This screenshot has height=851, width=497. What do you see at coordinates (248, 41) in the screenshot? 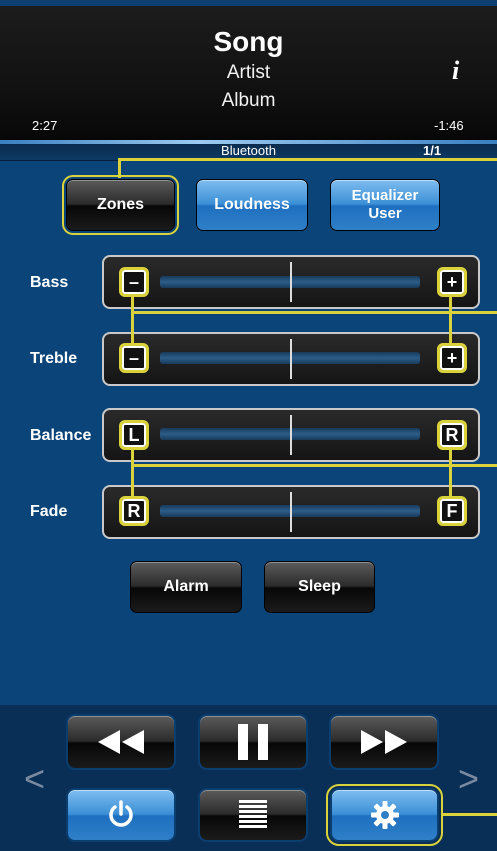
I see `song-title: Song` at bounding box center [248, 41].